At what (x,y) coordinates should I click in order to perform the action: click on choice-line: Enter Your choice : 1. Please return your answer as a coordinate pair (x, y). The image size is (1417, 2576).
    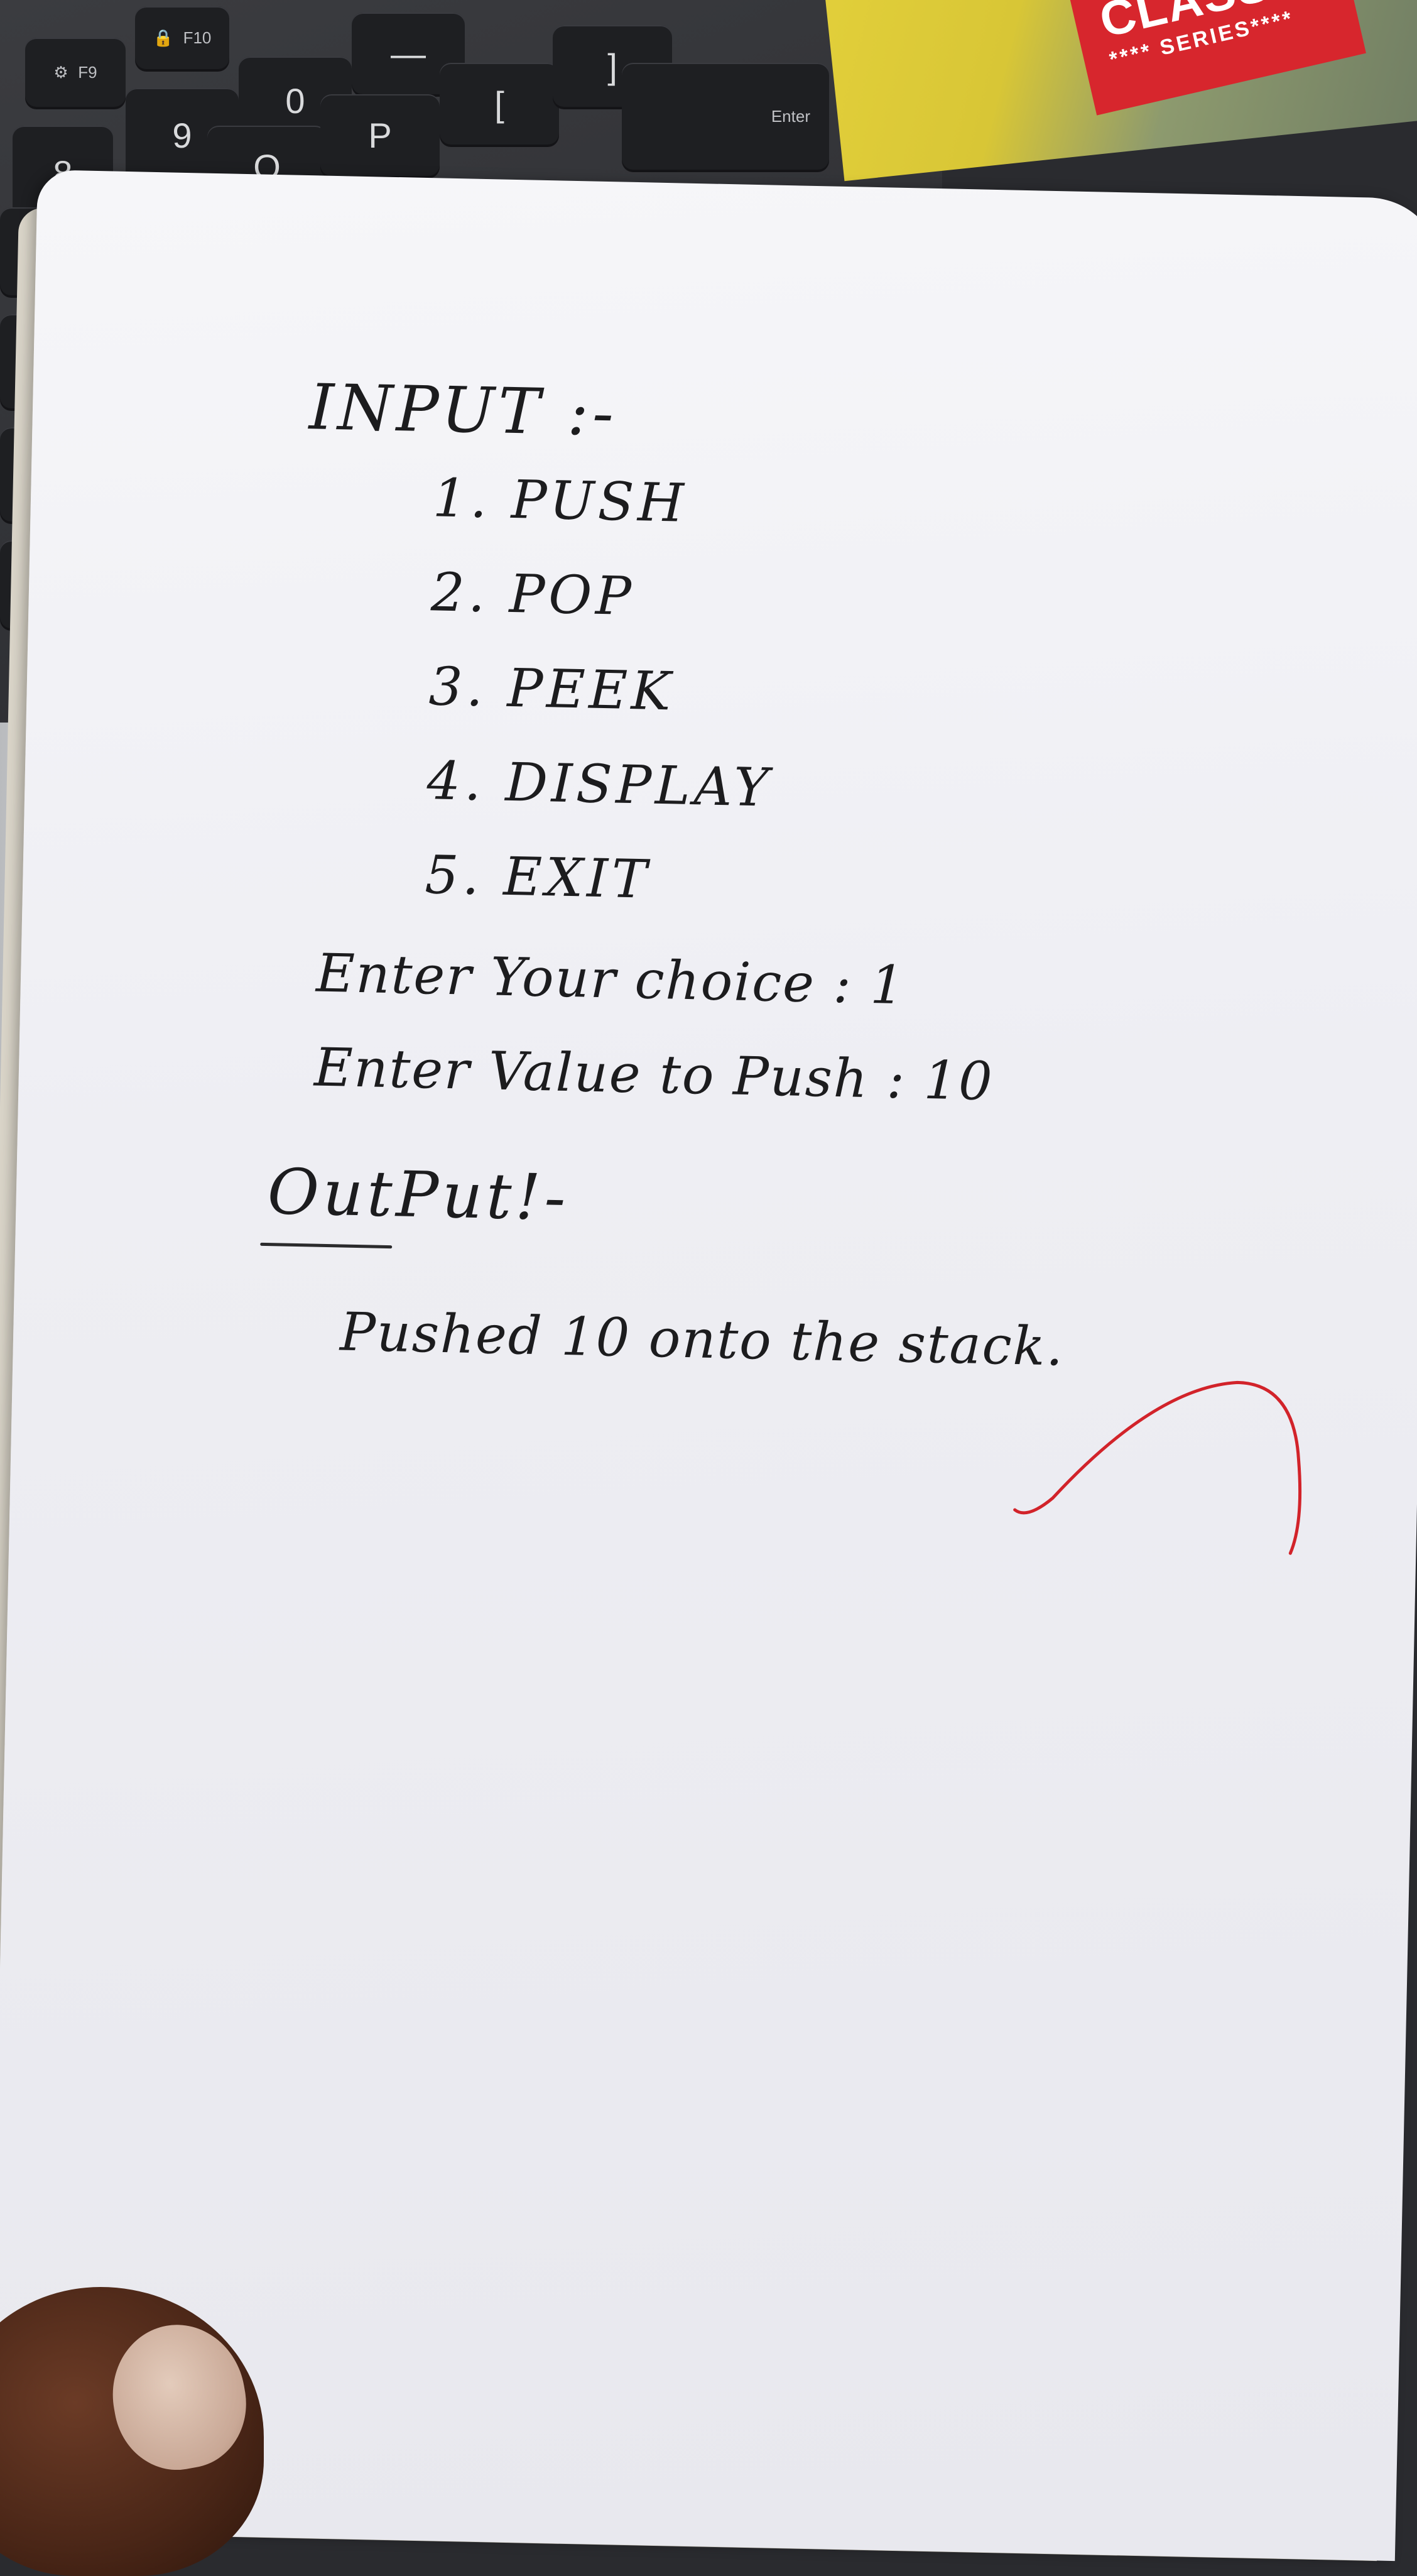
    Looking at the image, I should click on (610, 980).